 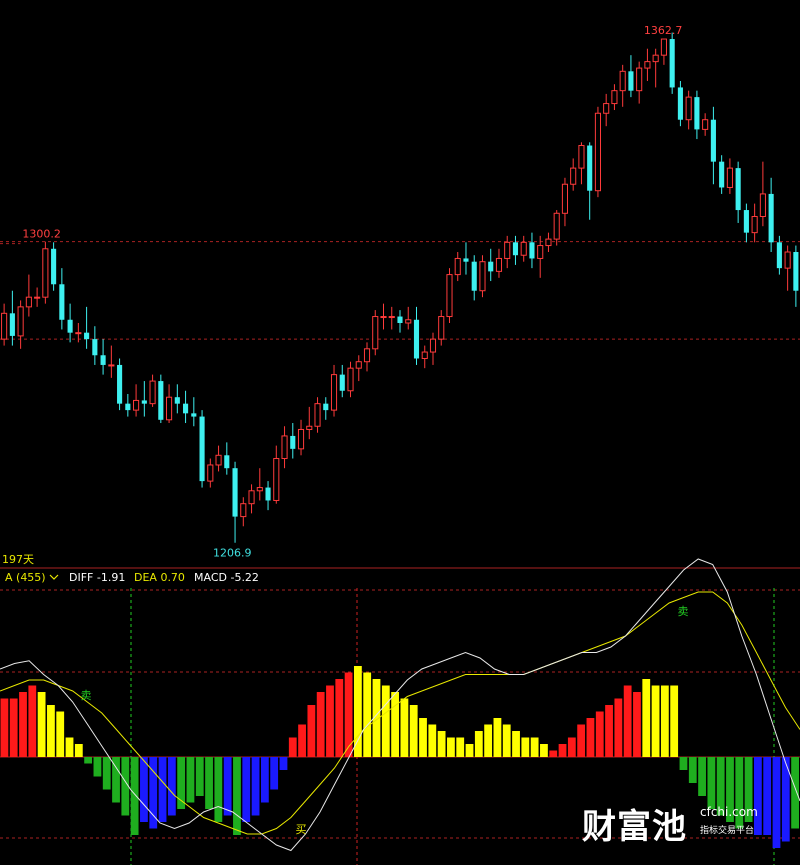 I want to click on low-label: 1206.9, so click(x=232, y=553).